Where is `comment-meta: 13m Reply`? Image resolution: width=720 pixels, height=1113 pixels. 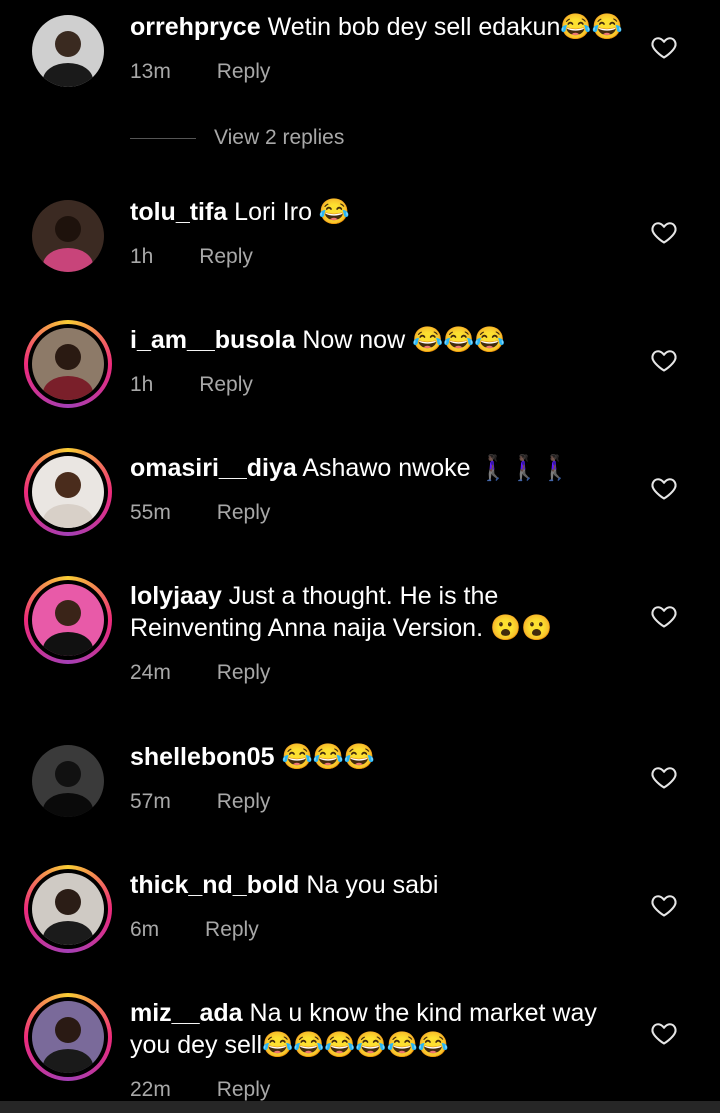
comment-meta: 13m Reply is located at coordinates (200, 72).